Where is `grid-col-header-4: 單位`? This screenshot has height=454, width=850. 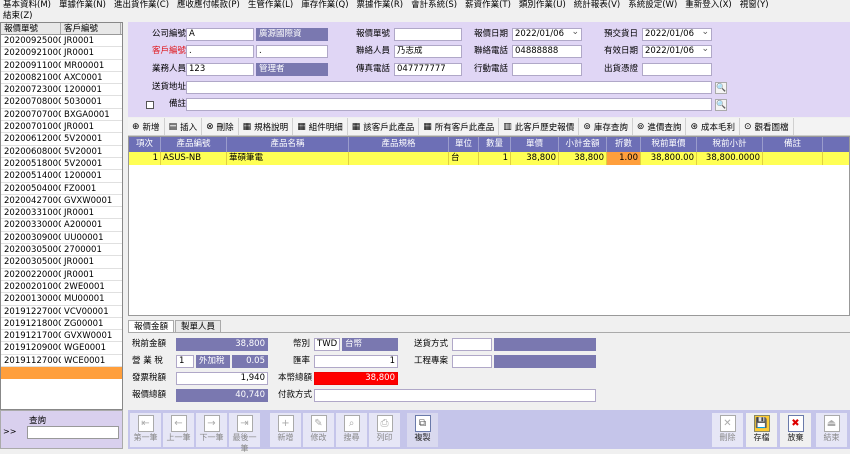 grid-col-header-4: 單位 is located at coordinates (464, 144).